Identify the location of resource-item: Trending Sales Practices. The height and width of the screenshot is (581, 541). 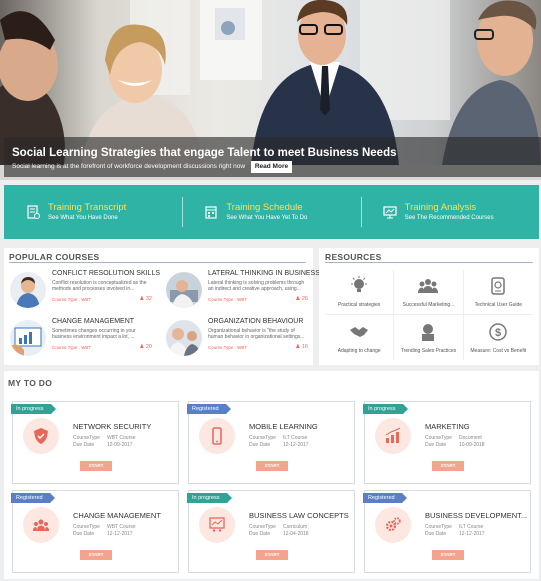
(429, 337).